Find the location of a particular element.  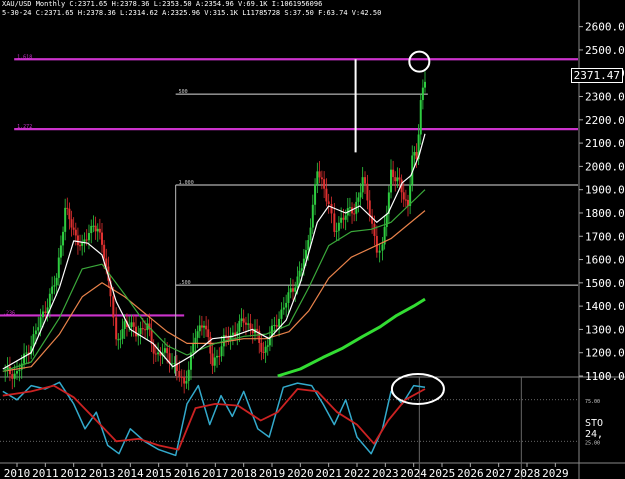

fib-label-3: 1.000 is located at coordinates (186, 183).